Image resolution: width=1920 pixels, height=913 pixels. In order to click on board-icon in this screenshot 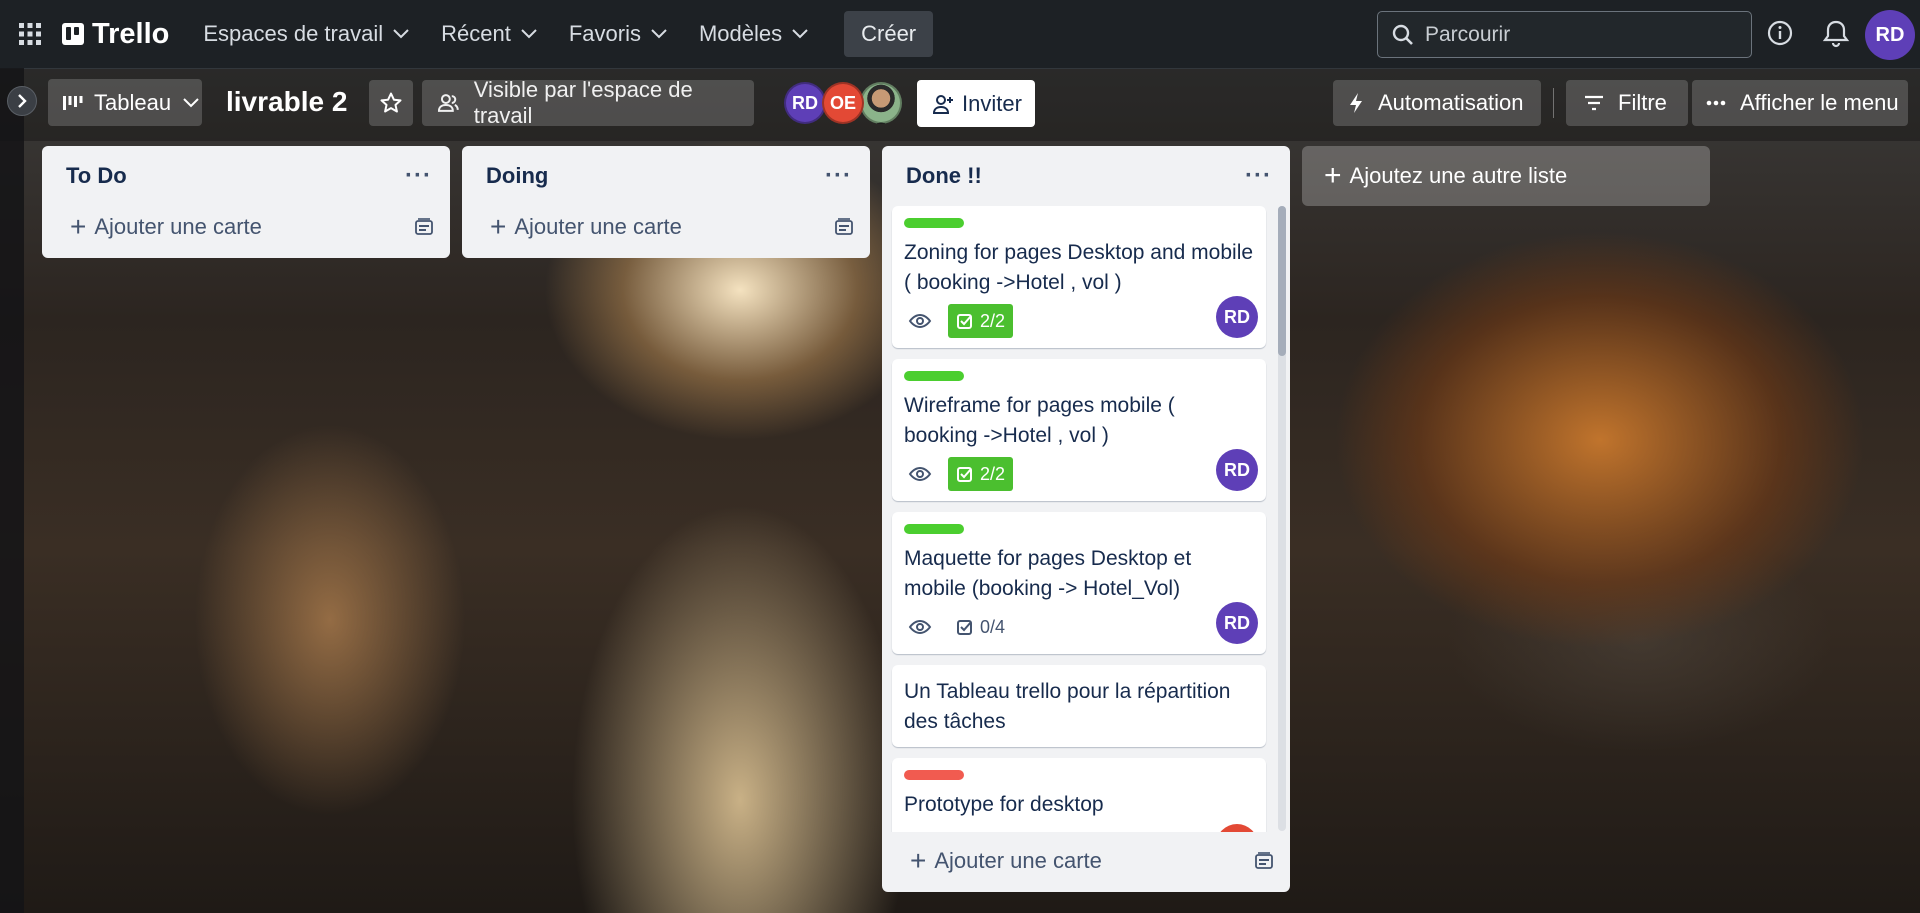, I will do `click(73, 102)`.